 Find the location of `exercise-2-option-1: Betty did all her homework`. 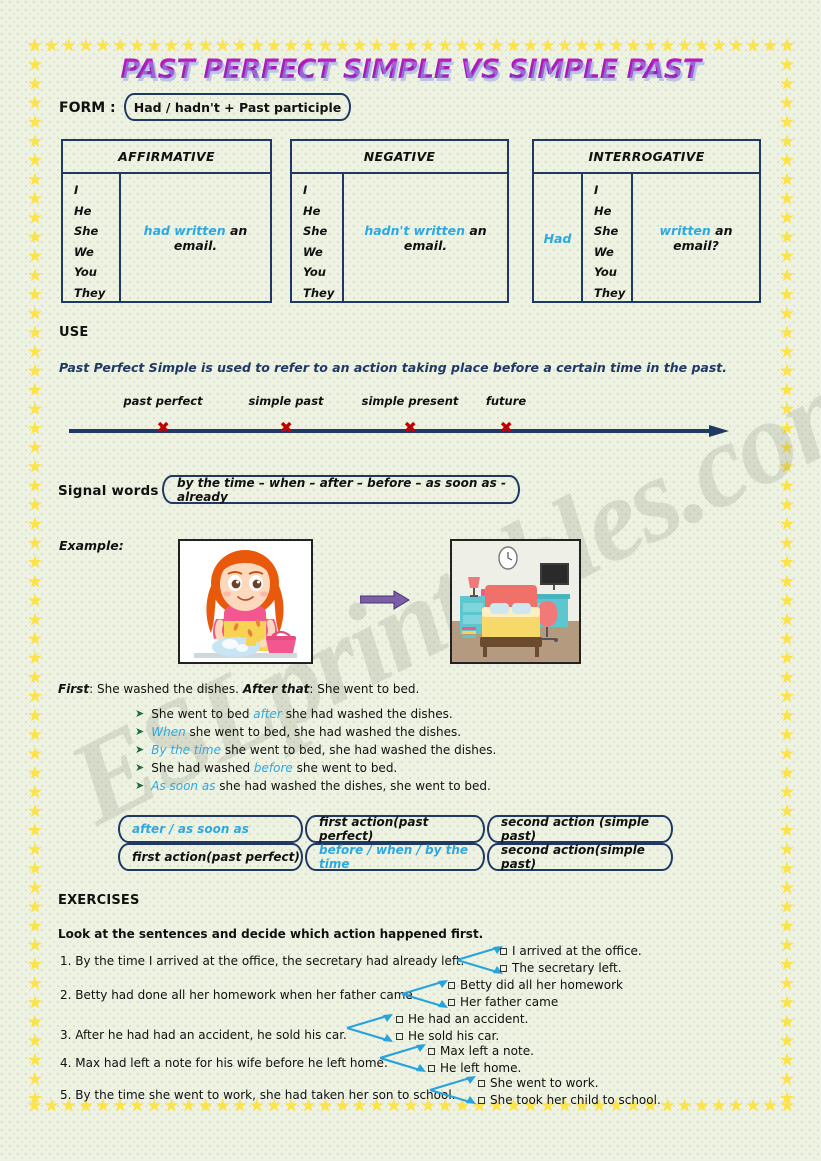

exercise-2-option-1: Betty did all her homework is located at coordinates (535, 985).